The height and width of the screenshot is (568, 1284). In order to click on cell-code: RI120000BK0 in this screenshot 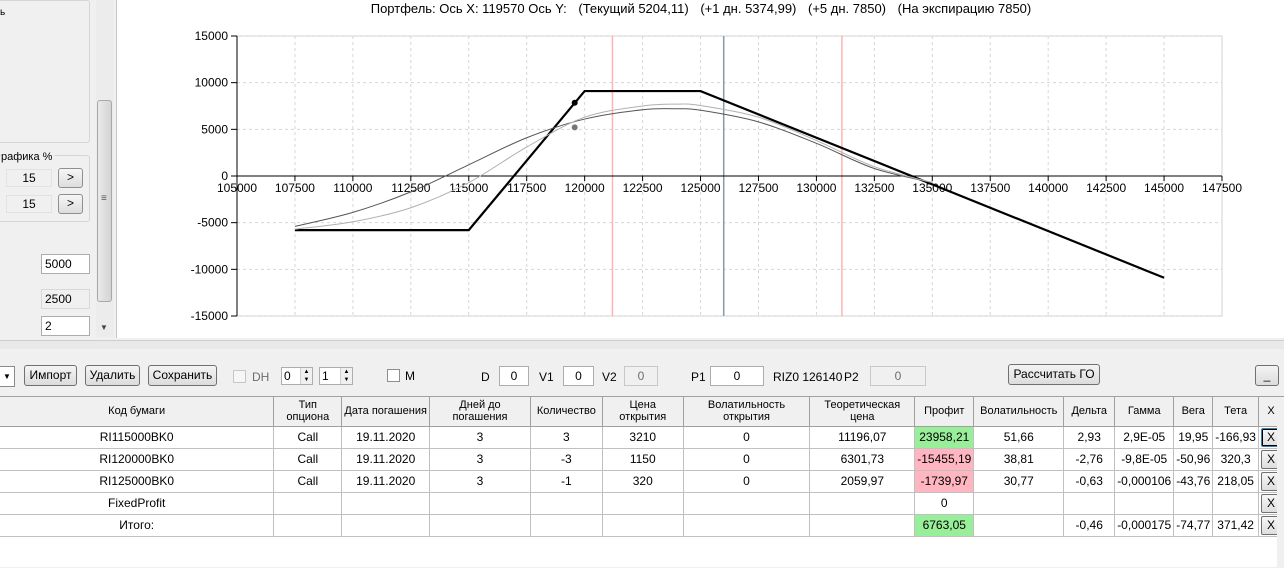, I will do `click(137, 459)`.